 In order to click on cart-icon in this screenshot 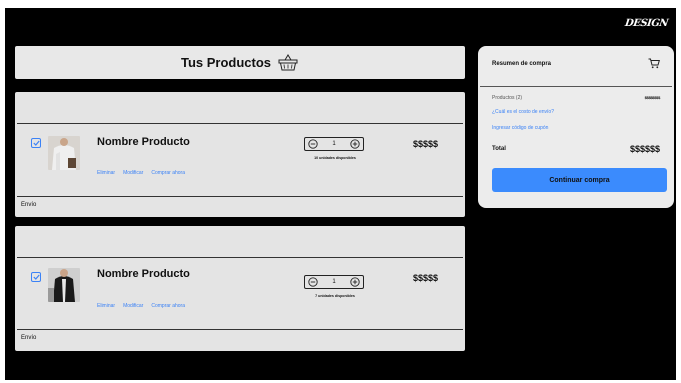, I will do `click(654, 63)`.